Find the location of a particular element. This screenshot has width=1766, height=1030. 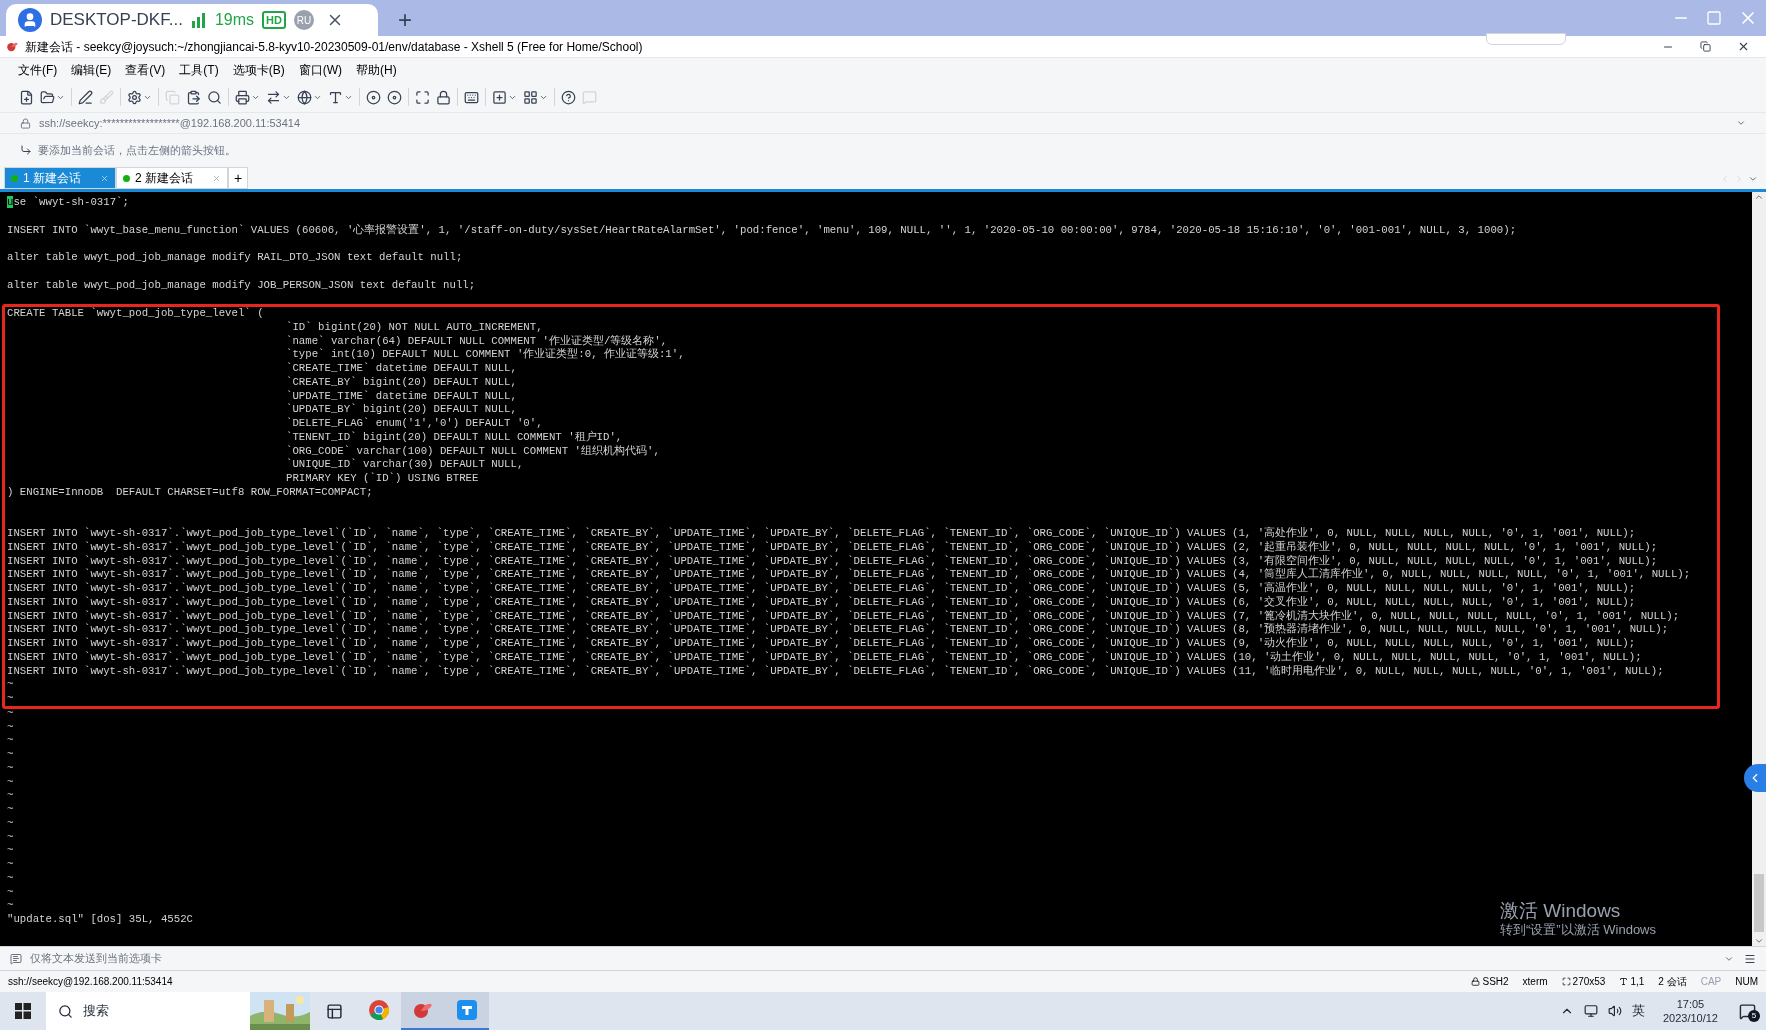

key-indicator: CAP is located at coordinates (1711, 982).